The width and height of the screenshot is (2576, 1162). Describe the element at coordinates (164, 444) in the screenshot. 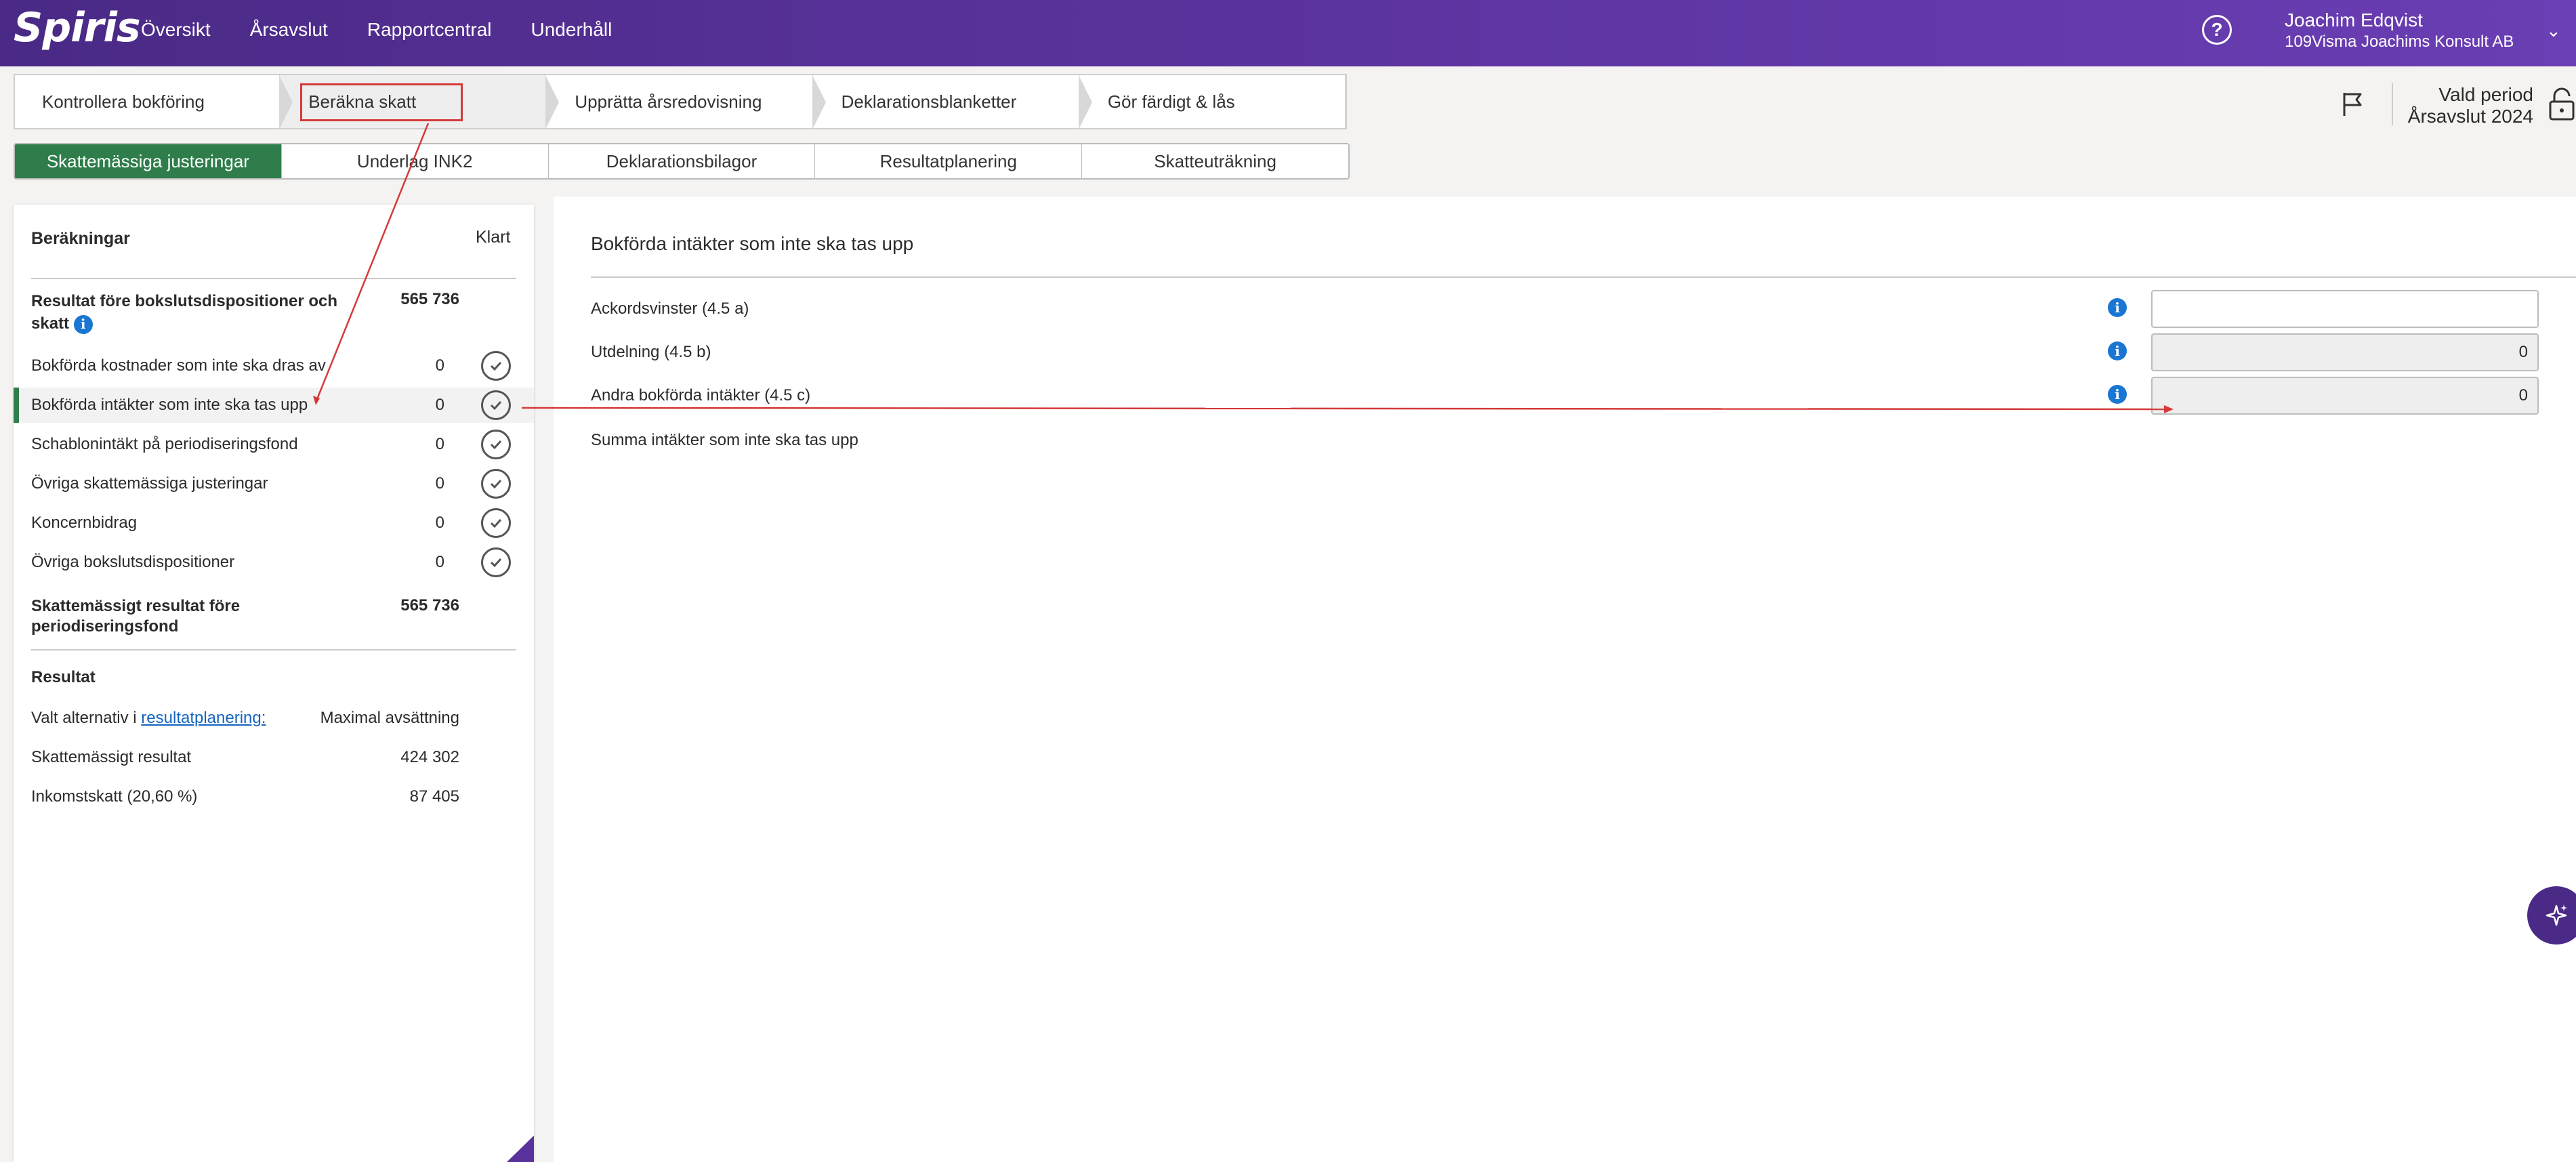

I see `row-label: Schablonintäkt på periodiseringsfond` at that location.